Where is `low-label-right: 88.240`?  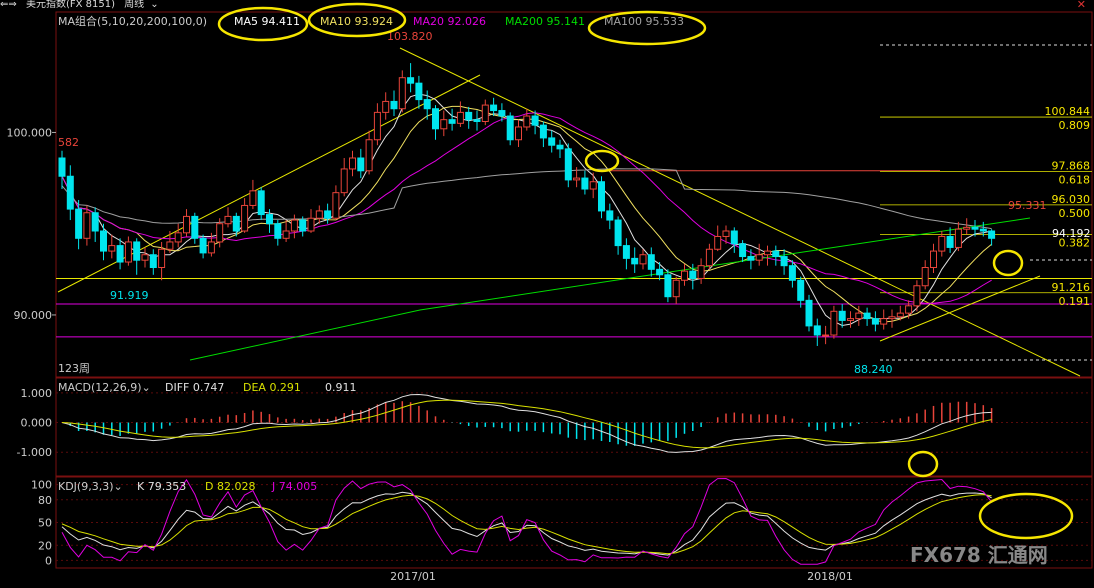
low-label-right: 88.240 is located at coordinates (873, 369).